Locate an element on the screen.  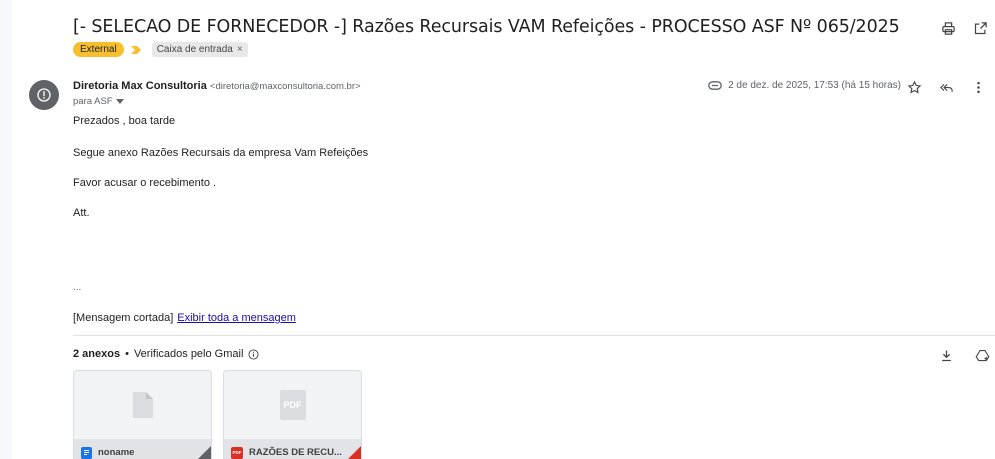
verified-label: Verificados pelo Gmail is located at coordinates (188, 354).